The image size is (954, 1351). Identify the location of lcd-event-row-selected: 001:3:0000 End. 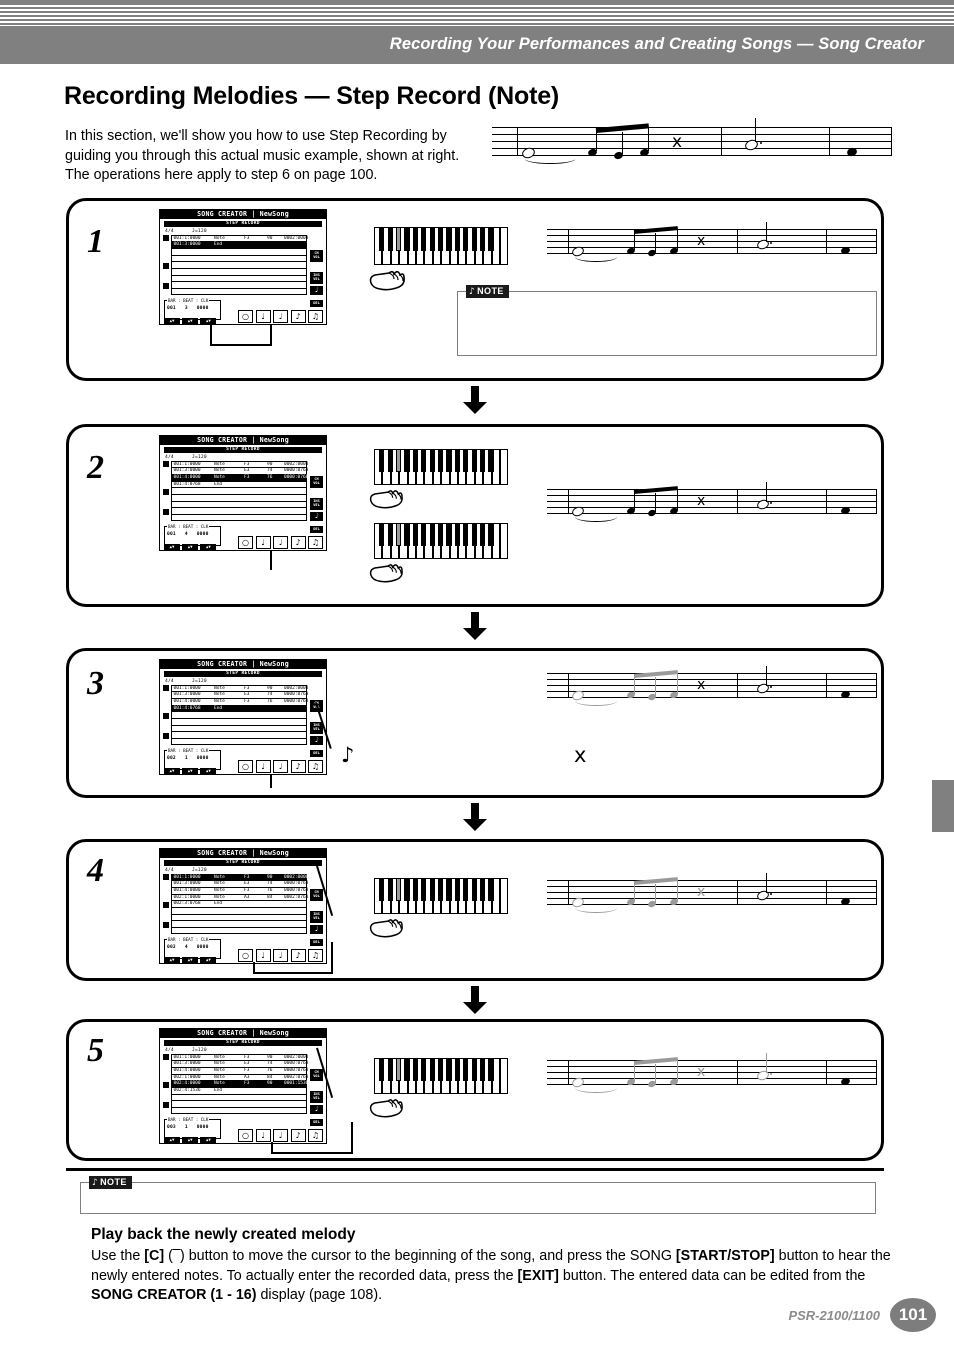
(239, 244).